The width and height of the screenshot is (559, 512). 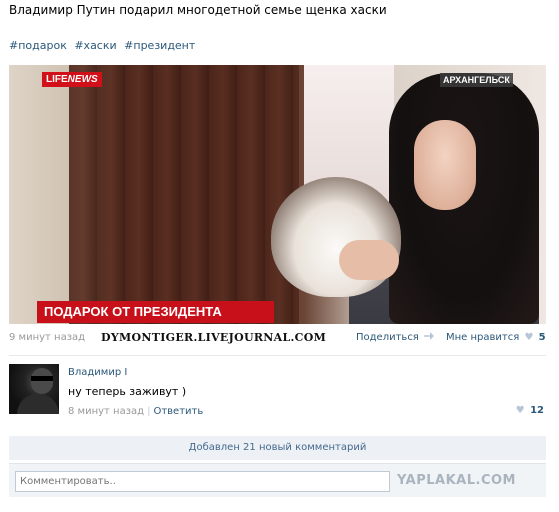 I want to click on post-time: 9 минут назад, so click(x=47, y=337).